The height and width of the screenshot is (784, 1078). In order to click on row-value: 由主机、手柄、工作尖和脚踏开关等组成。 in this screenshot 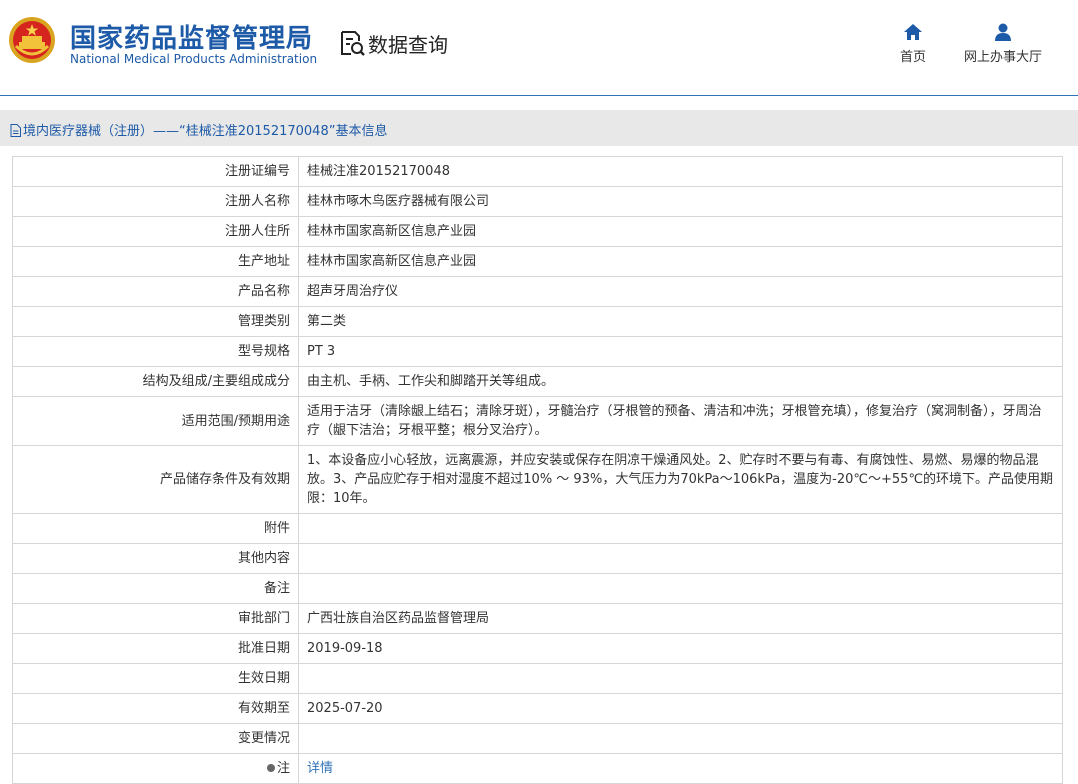, I will do `click(680, 381)`.